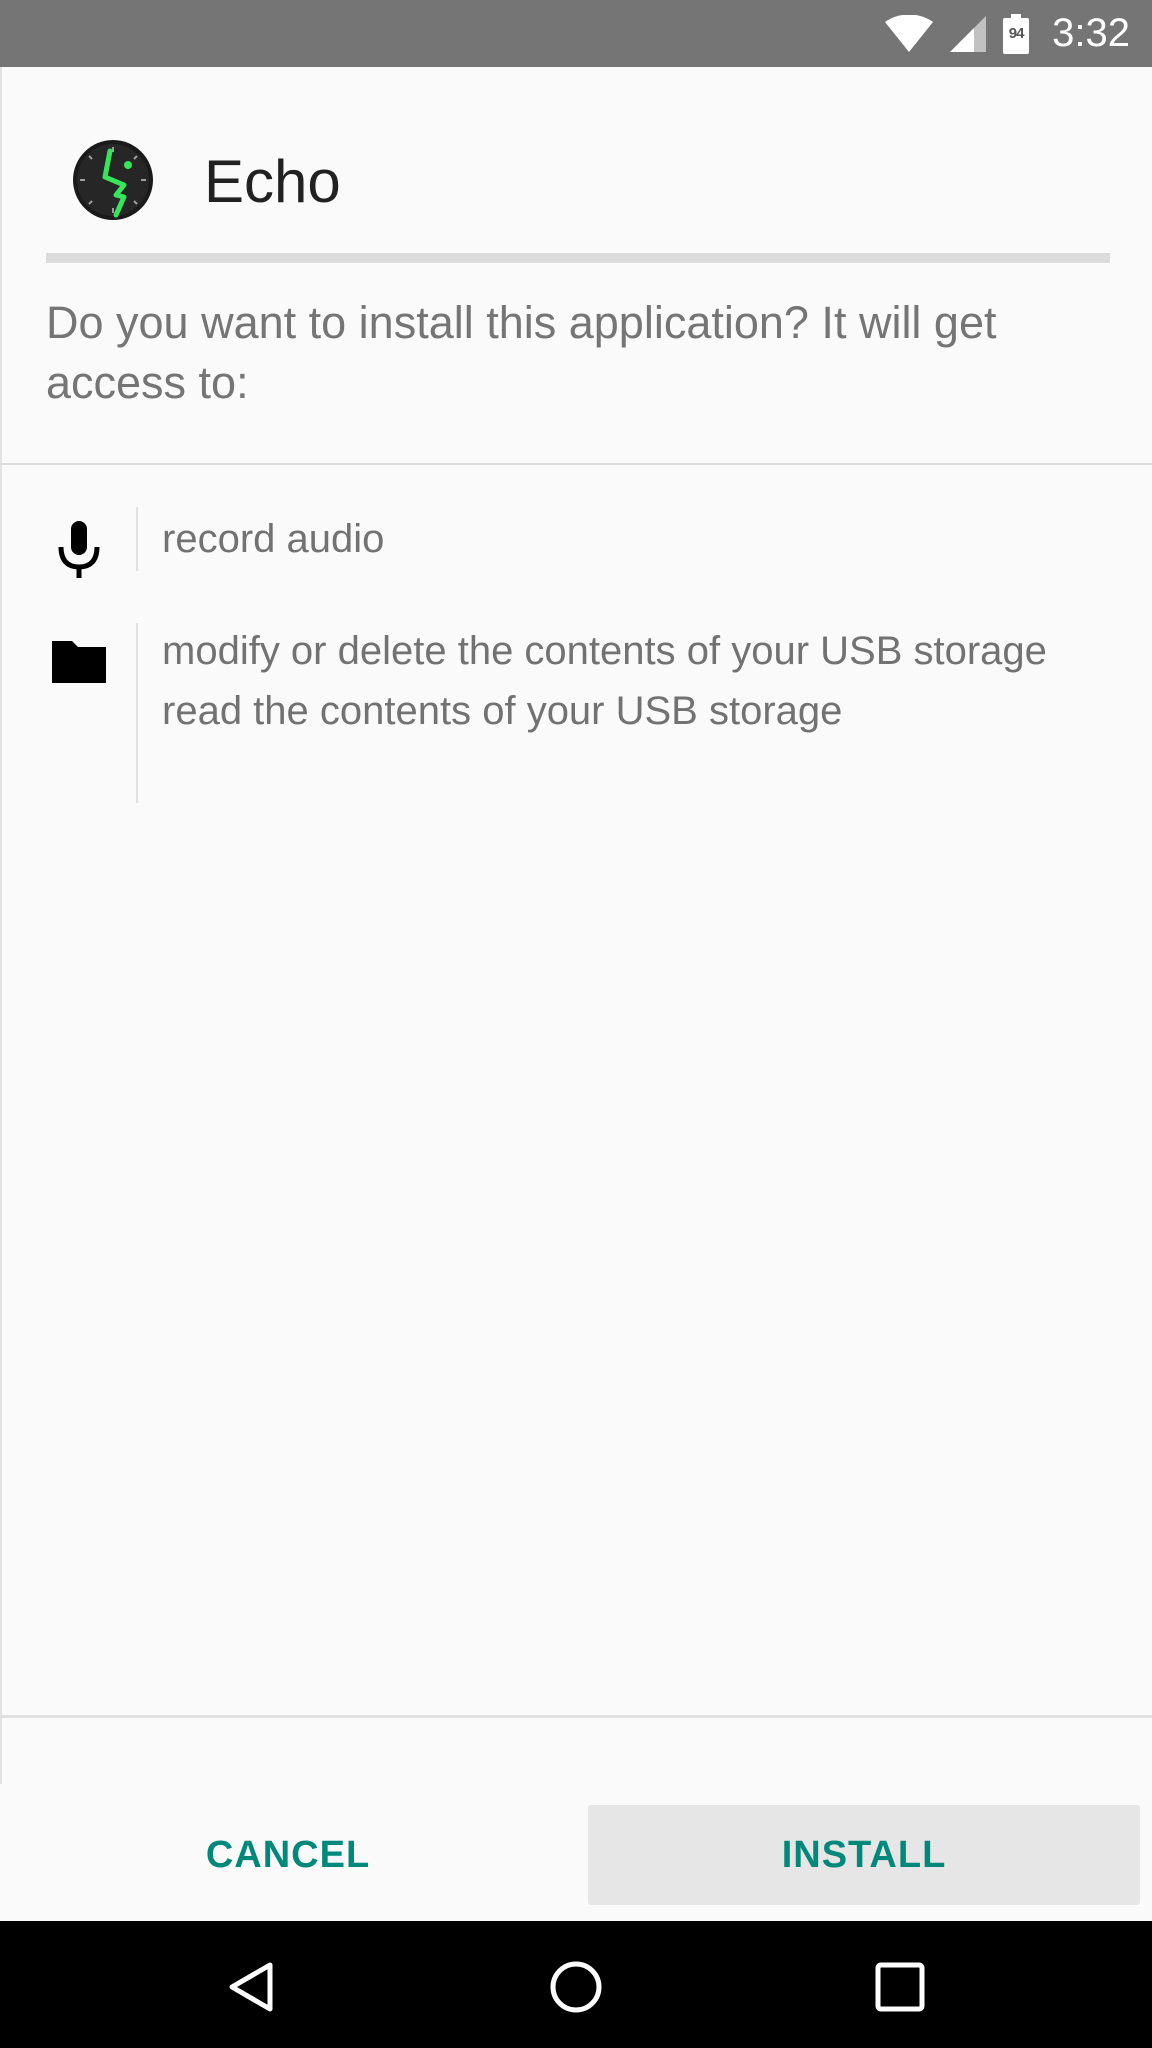 The image size is (1152, 2048). I want to click on home-icon, so click(576, 1987).